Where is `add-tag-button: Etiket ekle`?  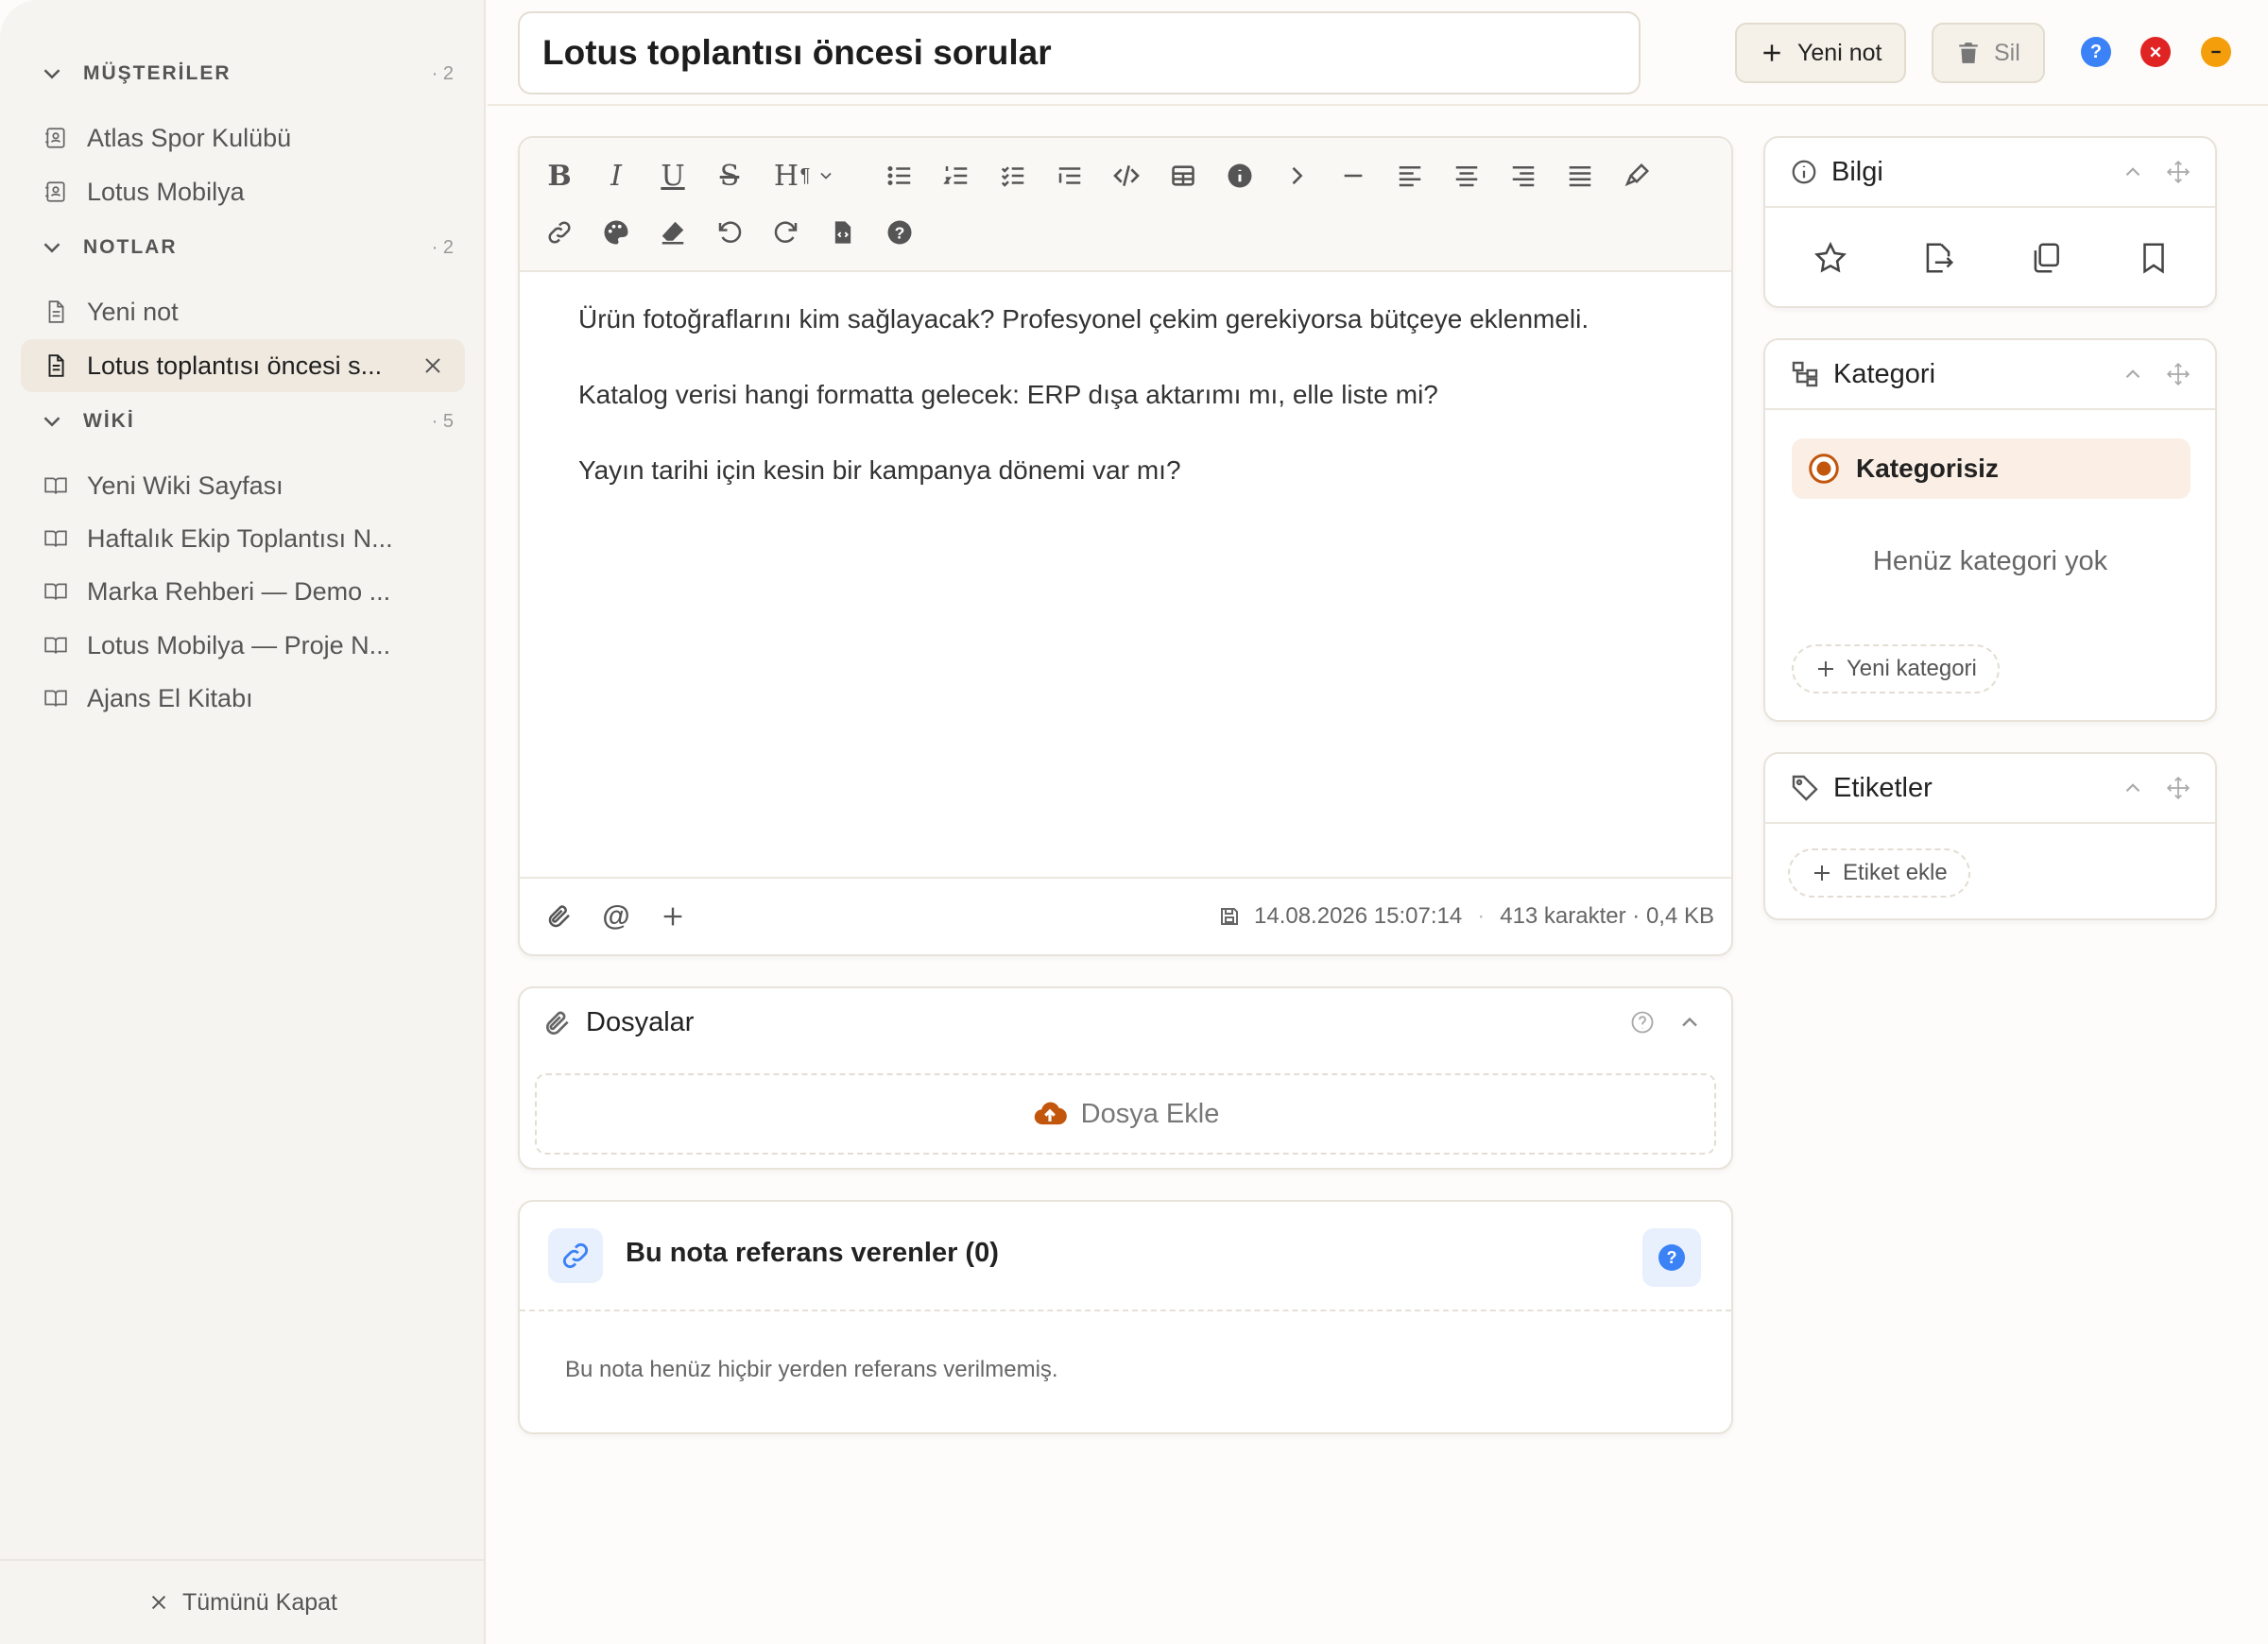
add-tag-button: Etiket ekle is located at coordinates (1879, 873).